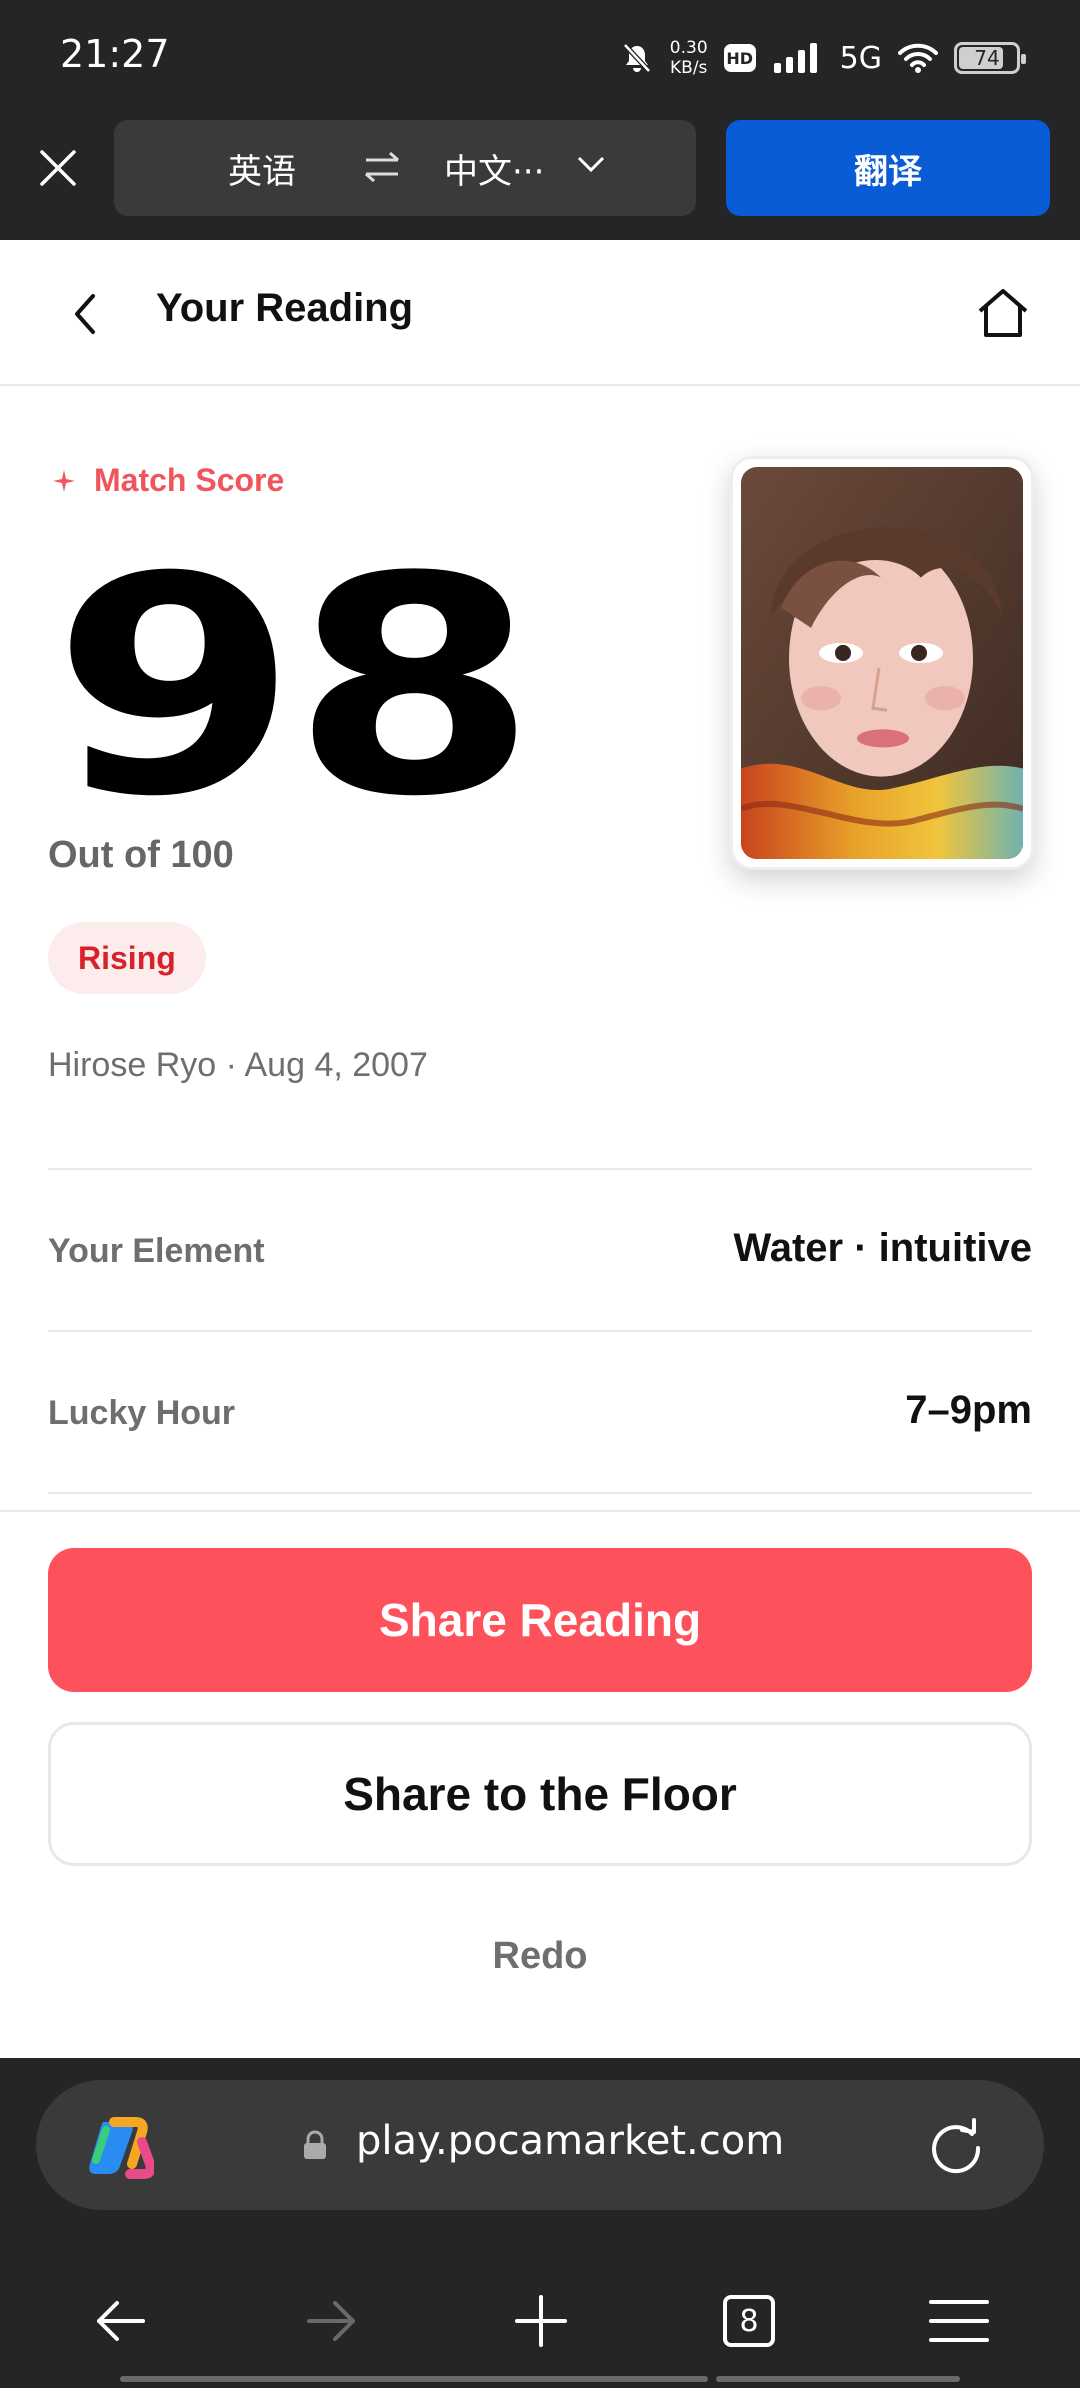 Image resolution: width=1080 pixels, height=2388 pixels. Describe the element at coordinates (918, 58) in the screenshot. I see `wifi-icon` at that location.